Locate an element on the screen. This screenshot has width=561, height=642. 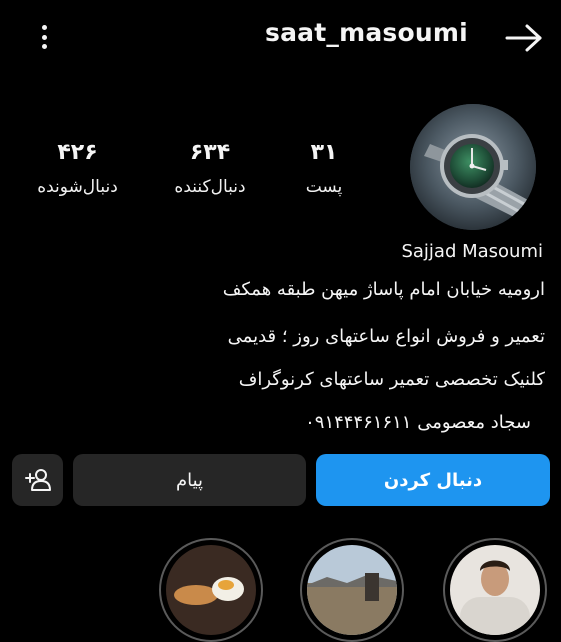
highlight-person-image is located at coordinates (495, 590).